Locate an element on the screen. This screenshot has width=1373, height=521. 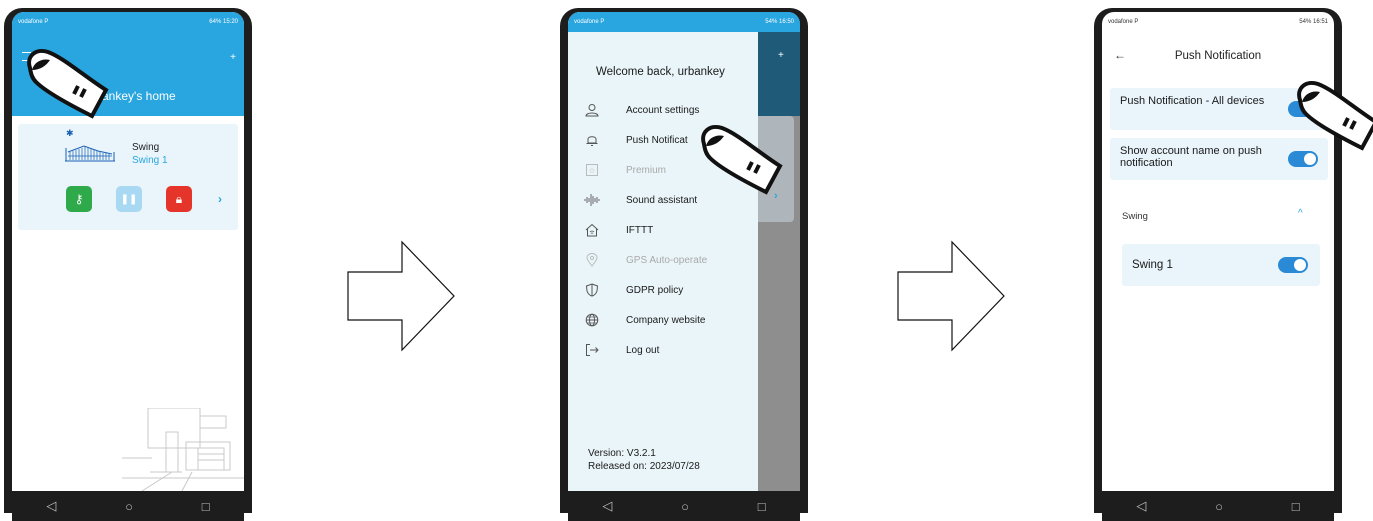
bell-icon is located at coordinates (592, 140).